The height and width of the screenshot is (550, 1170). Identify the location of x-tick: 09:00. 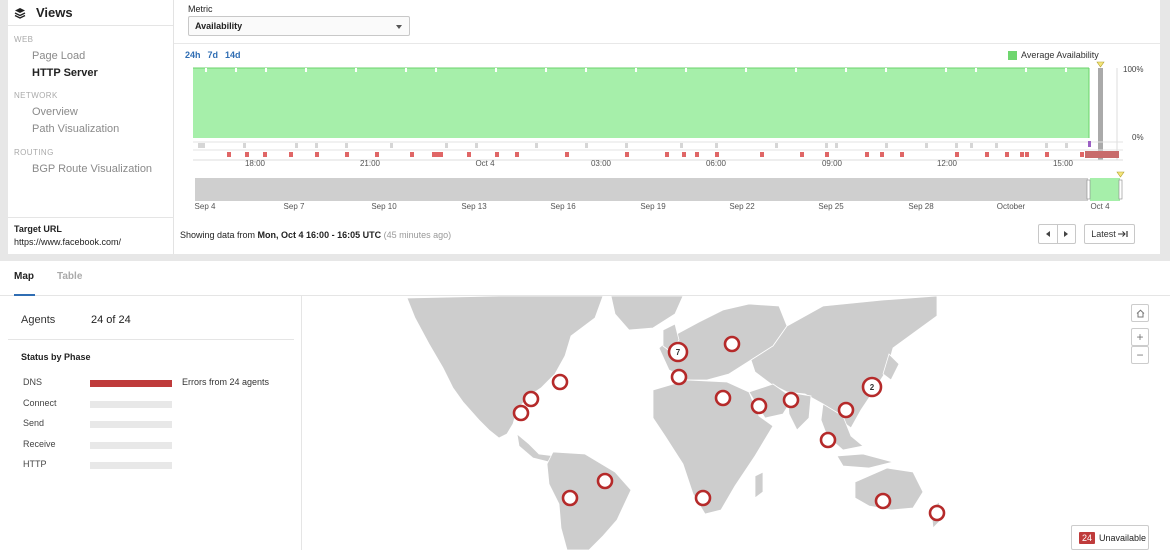
(832, 163).